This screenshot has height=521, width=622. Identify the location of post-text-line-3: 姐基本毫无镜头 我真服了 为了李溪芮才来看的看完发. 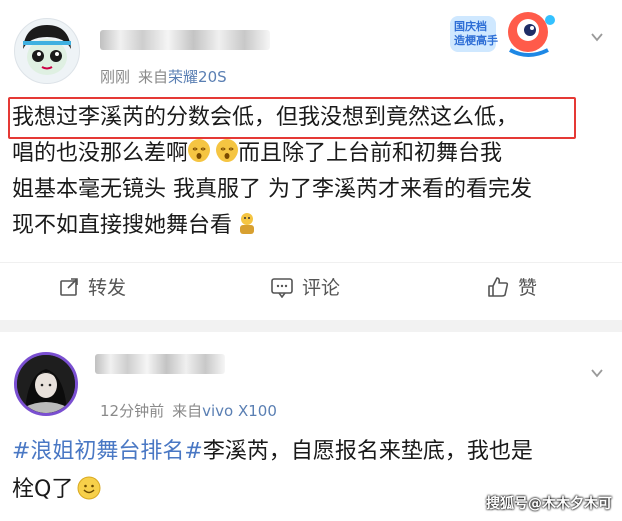
(272, 189).